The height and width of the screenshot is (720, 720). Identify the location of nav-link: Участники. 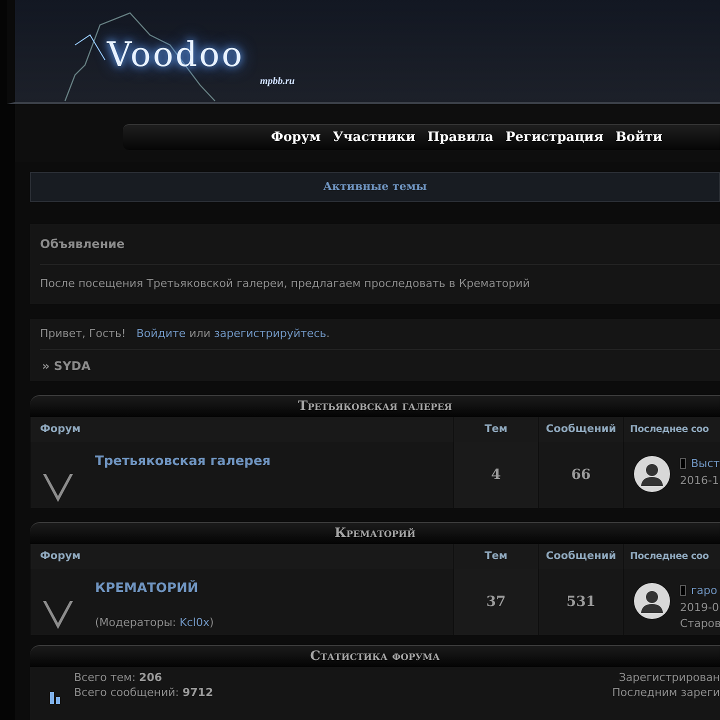
(374, 138).